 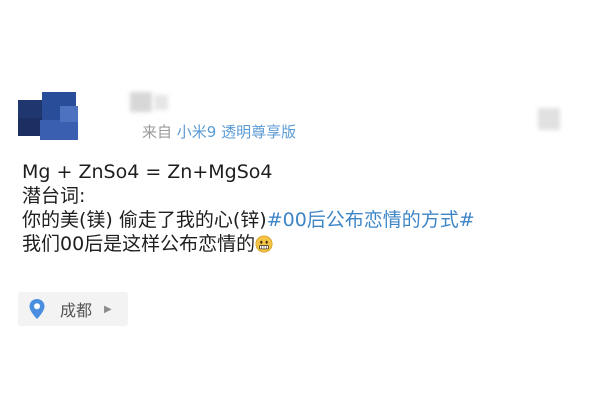 I want to click on location-tag: 成都 ▶, so click(x=73, y=309).